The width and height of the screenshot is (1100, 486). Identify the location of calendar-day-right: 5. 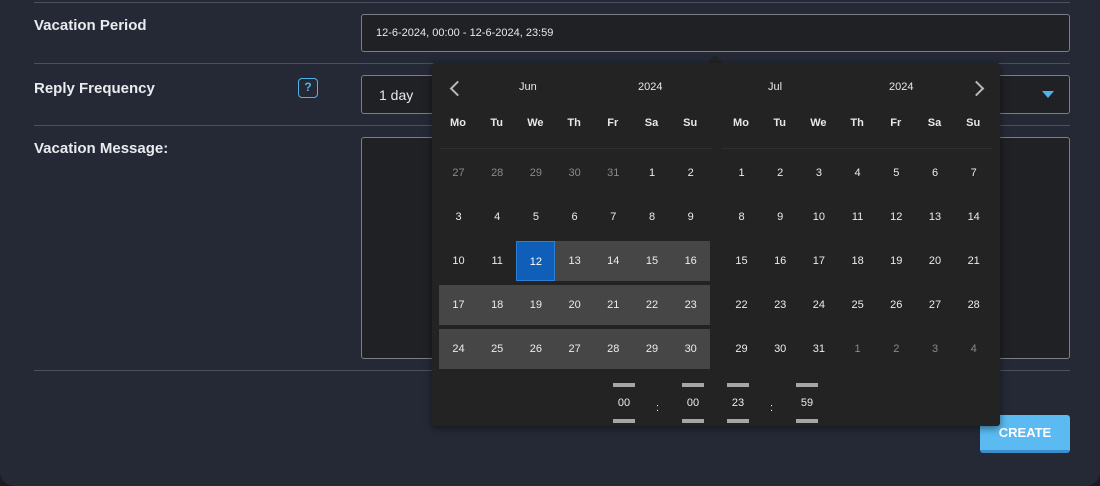
(896, 173).